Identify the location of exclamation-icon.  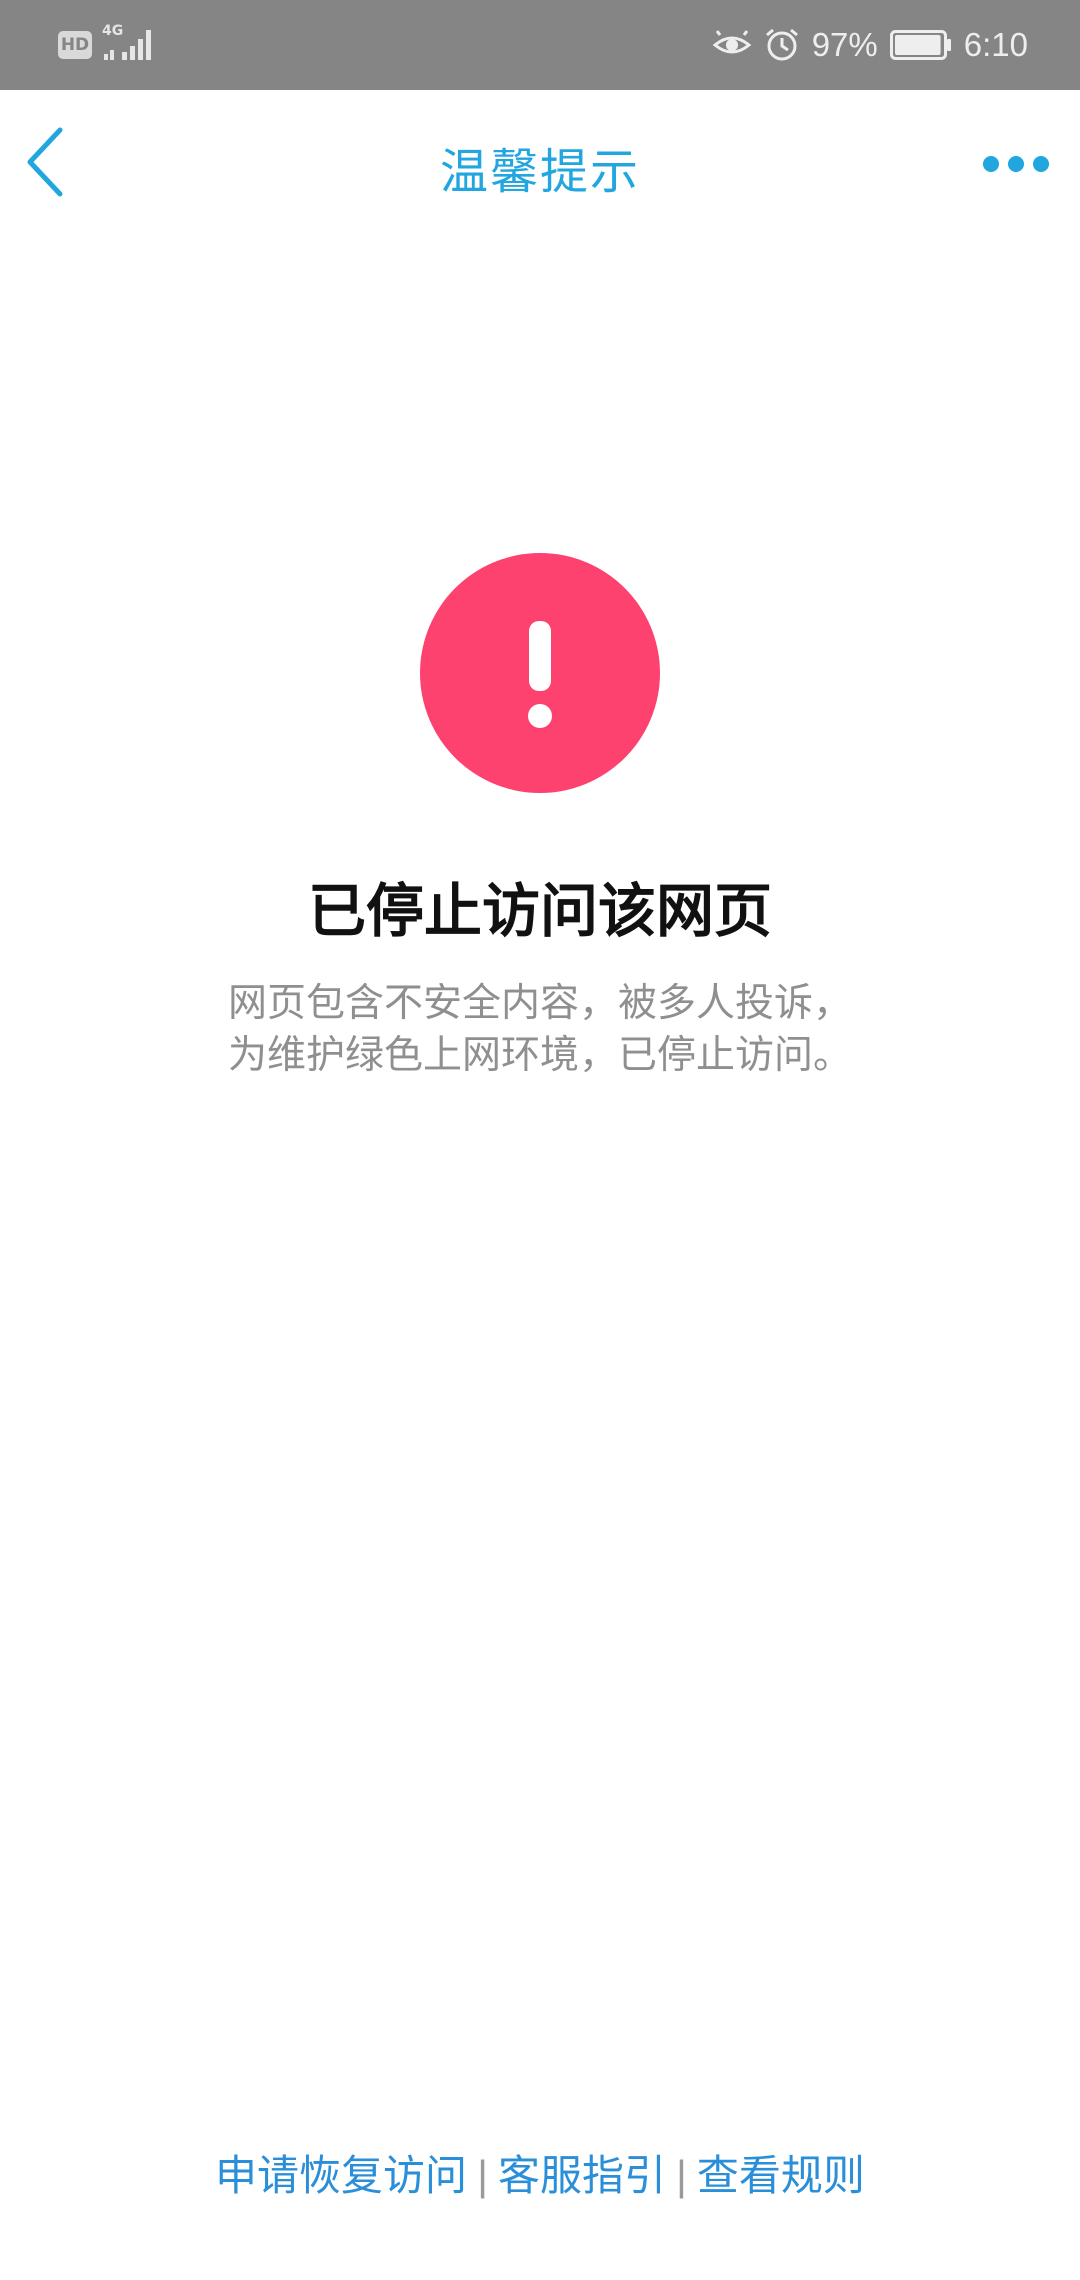
(540, 674).